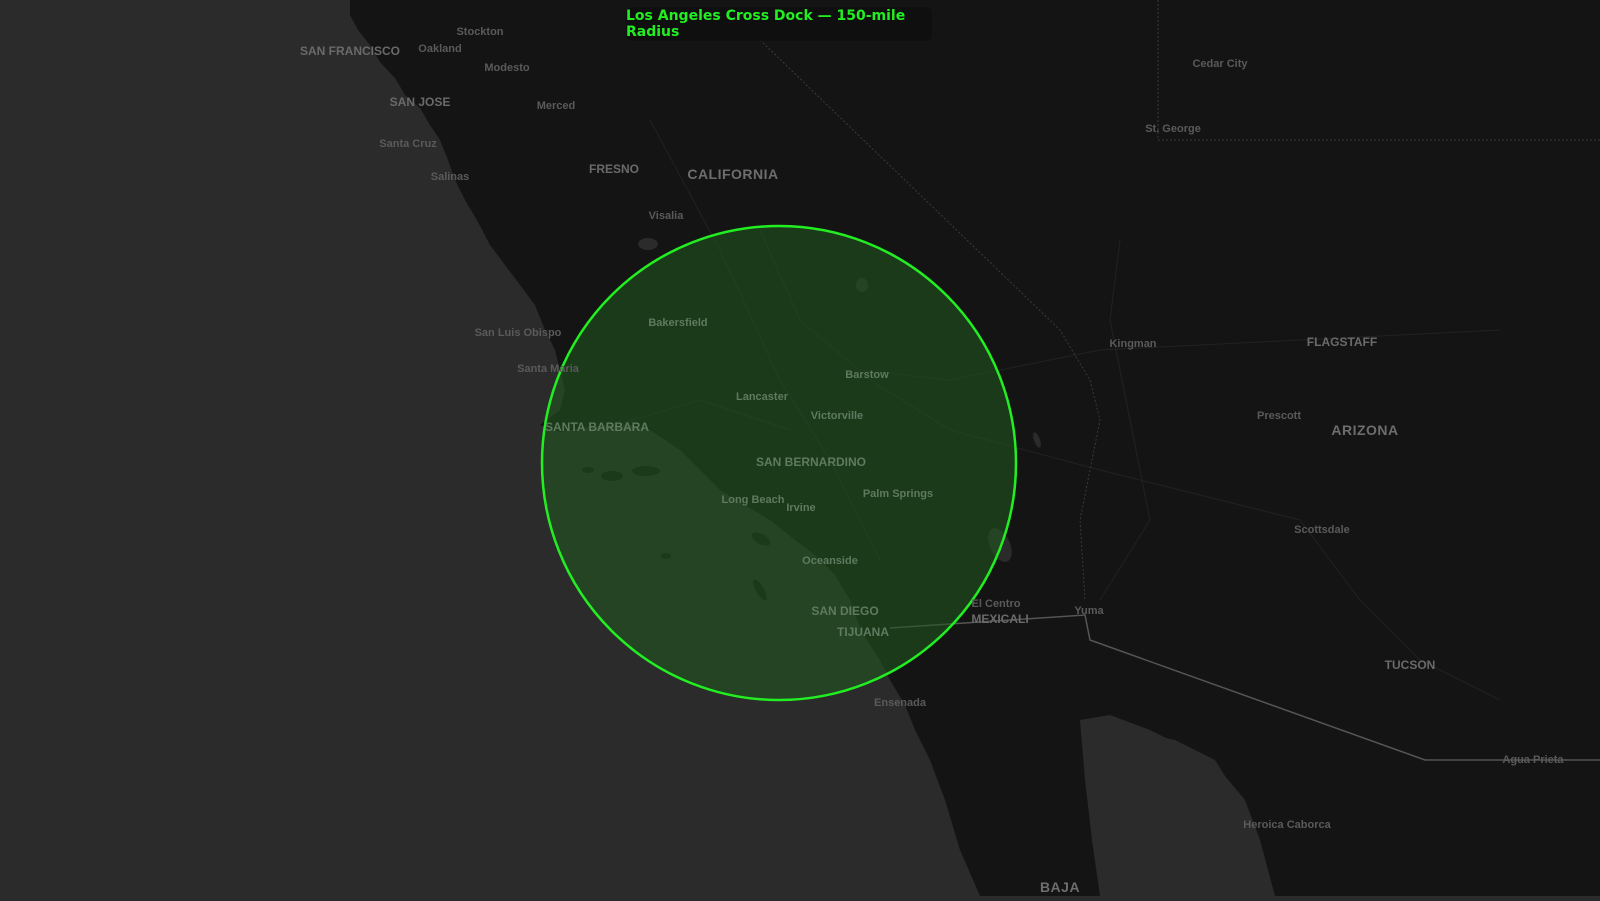 This screenshot has width=1600, height=901. Describe the element at coordinates (548, 369) in the screenshot. I see `city-label: Santa Maria` at that location.